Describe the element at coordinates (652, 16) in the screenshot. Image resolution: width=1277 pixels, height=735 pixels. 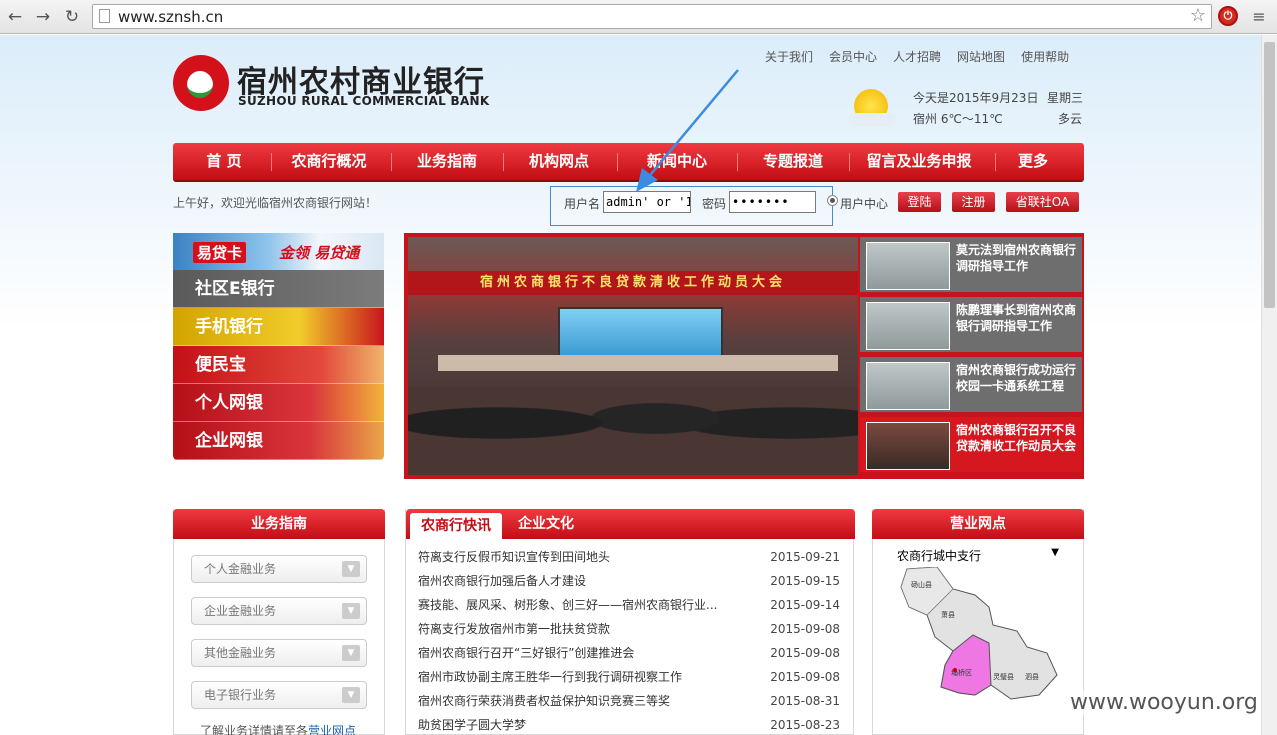
I see `address-bar: www.sznsh.cn ☆` at that location.